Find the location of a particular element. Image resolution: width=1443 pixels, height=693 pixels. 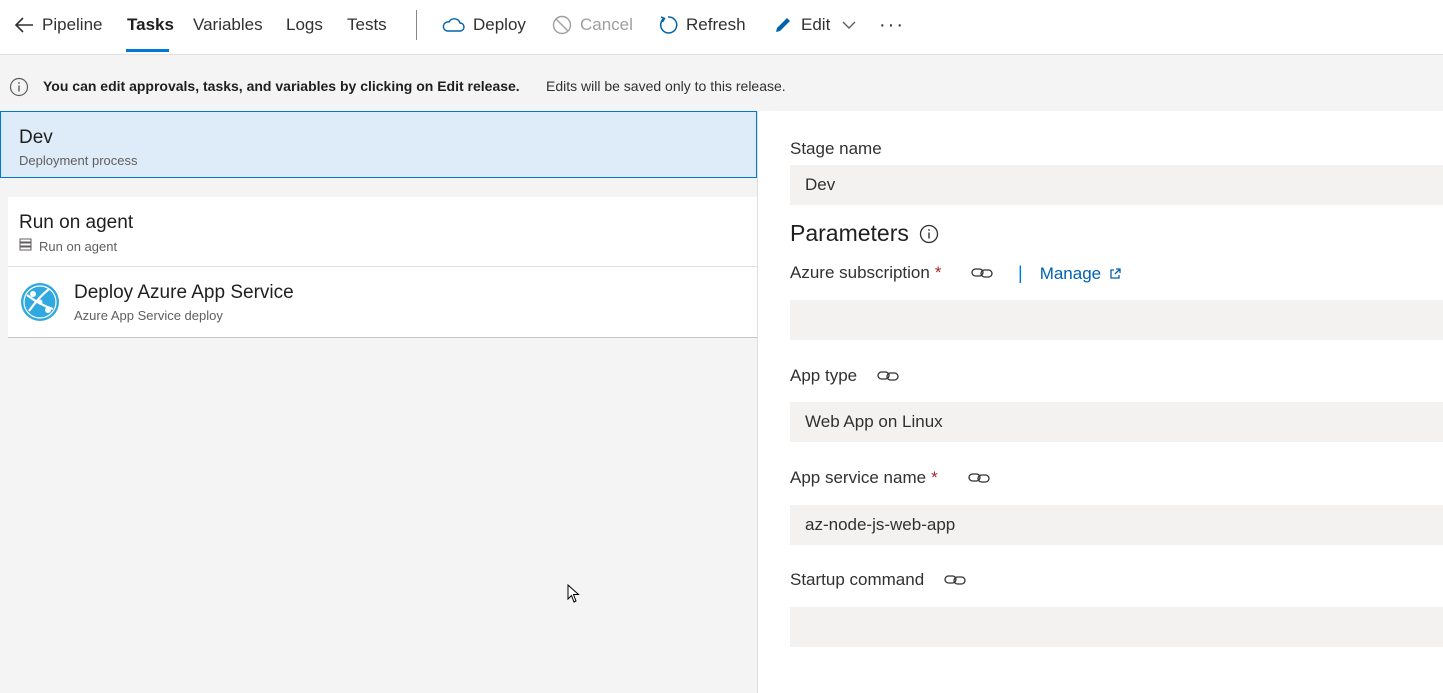

task-subtitle: Azure App Service deploy is located at coordinates (148, 315).